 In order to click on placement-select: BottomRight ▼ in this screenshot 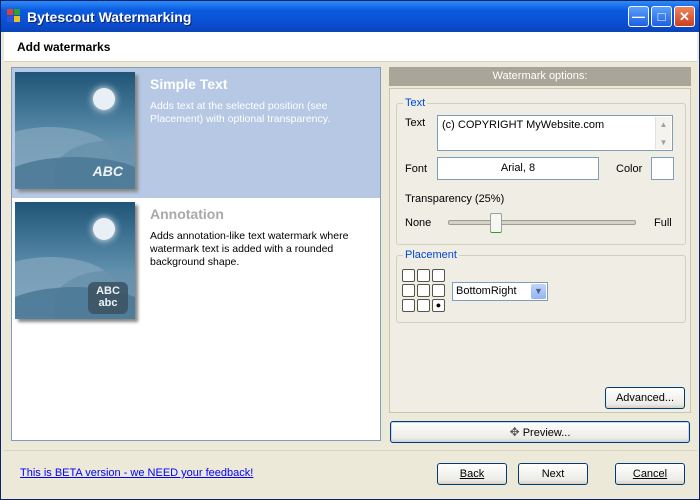, I will do `click(500, 291)`.